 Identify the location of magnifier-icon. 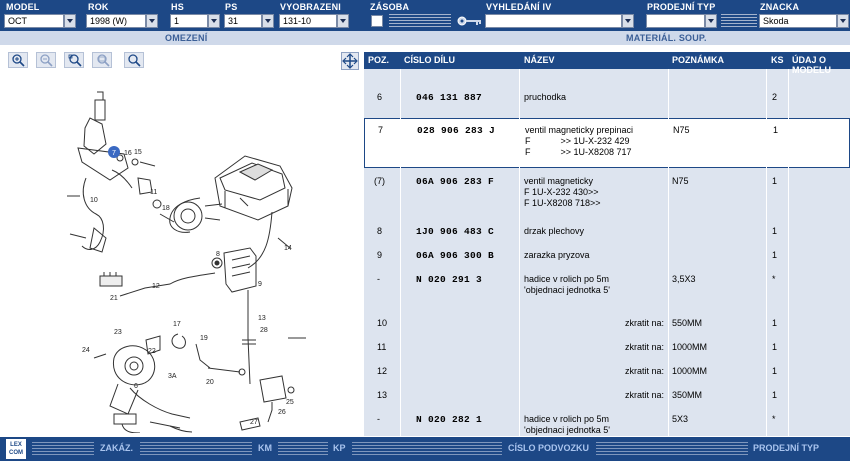
(134, 60).